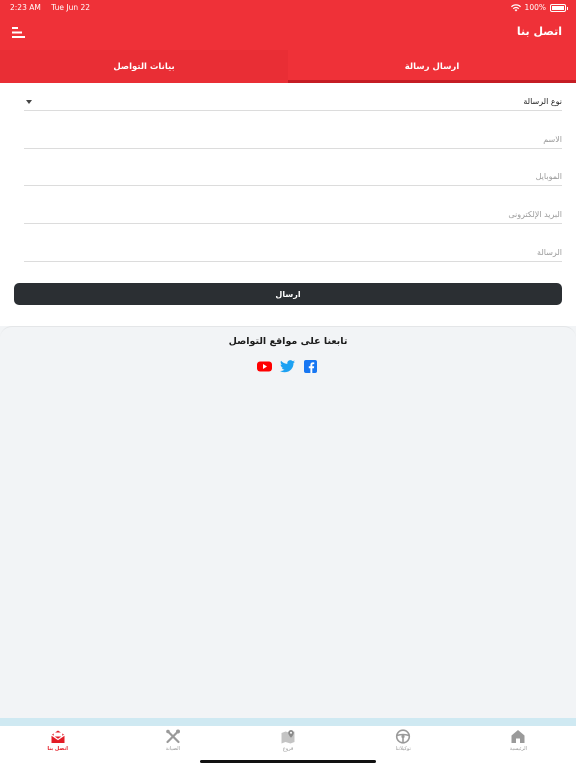 The height and width of the screenshot is (768, 576). I want to click on nav-contact: اتصل بنا, so click(57, 747).